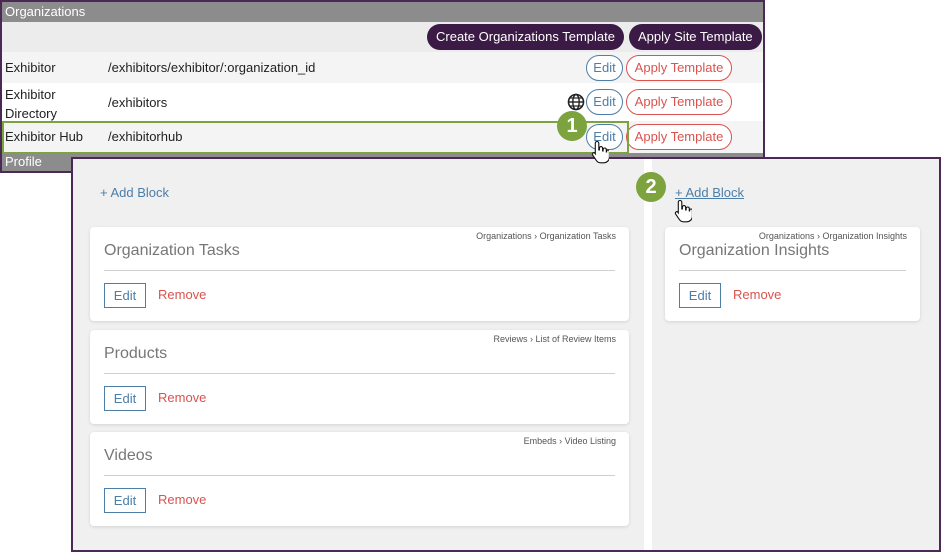 The width and height of the screenshot is (941, 555). What do you see at coordinates (145, 136) in the screenshot?
I see `row-path: /exhibitorhub` at bounding box center [145, 136].